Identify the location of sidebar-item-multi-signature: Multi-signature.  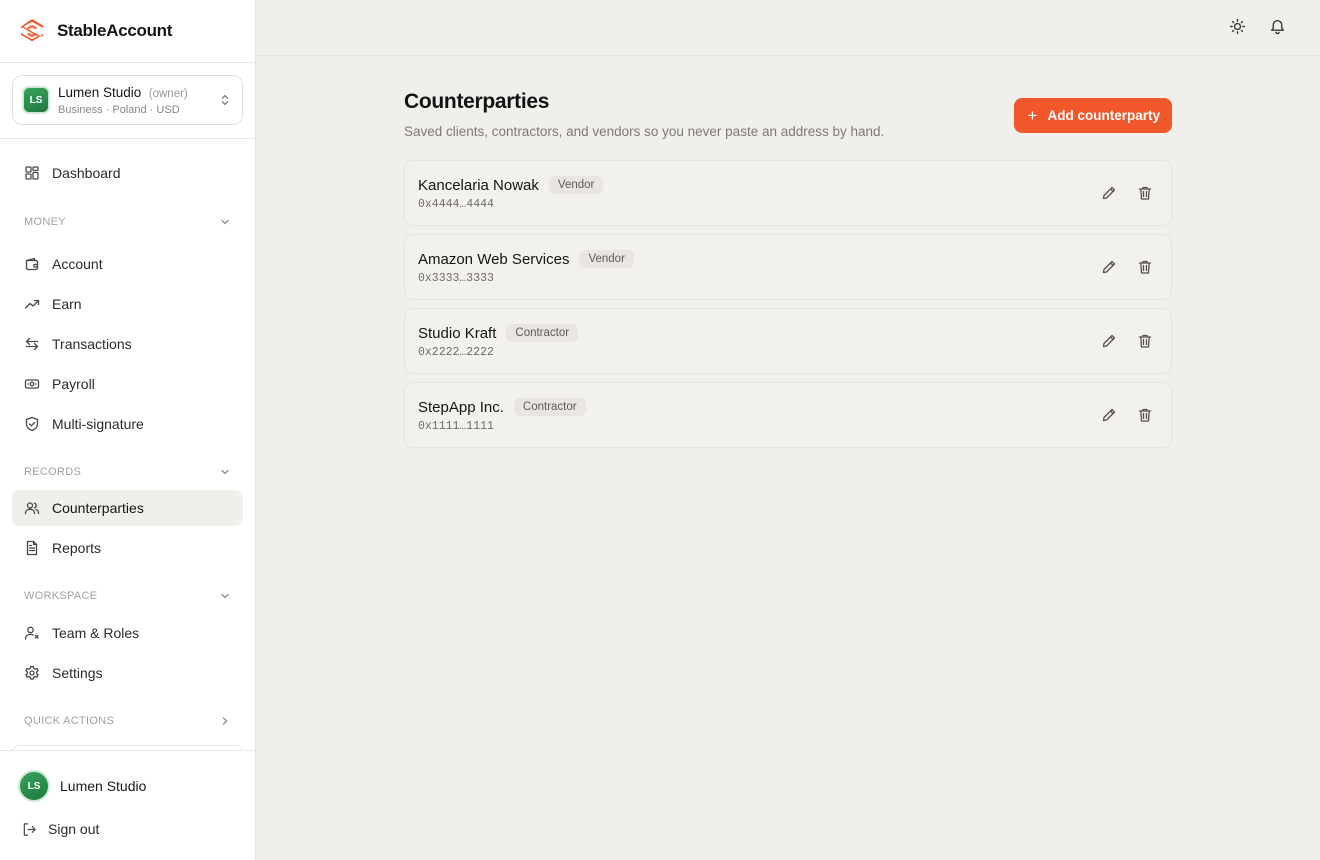
(127, 424).